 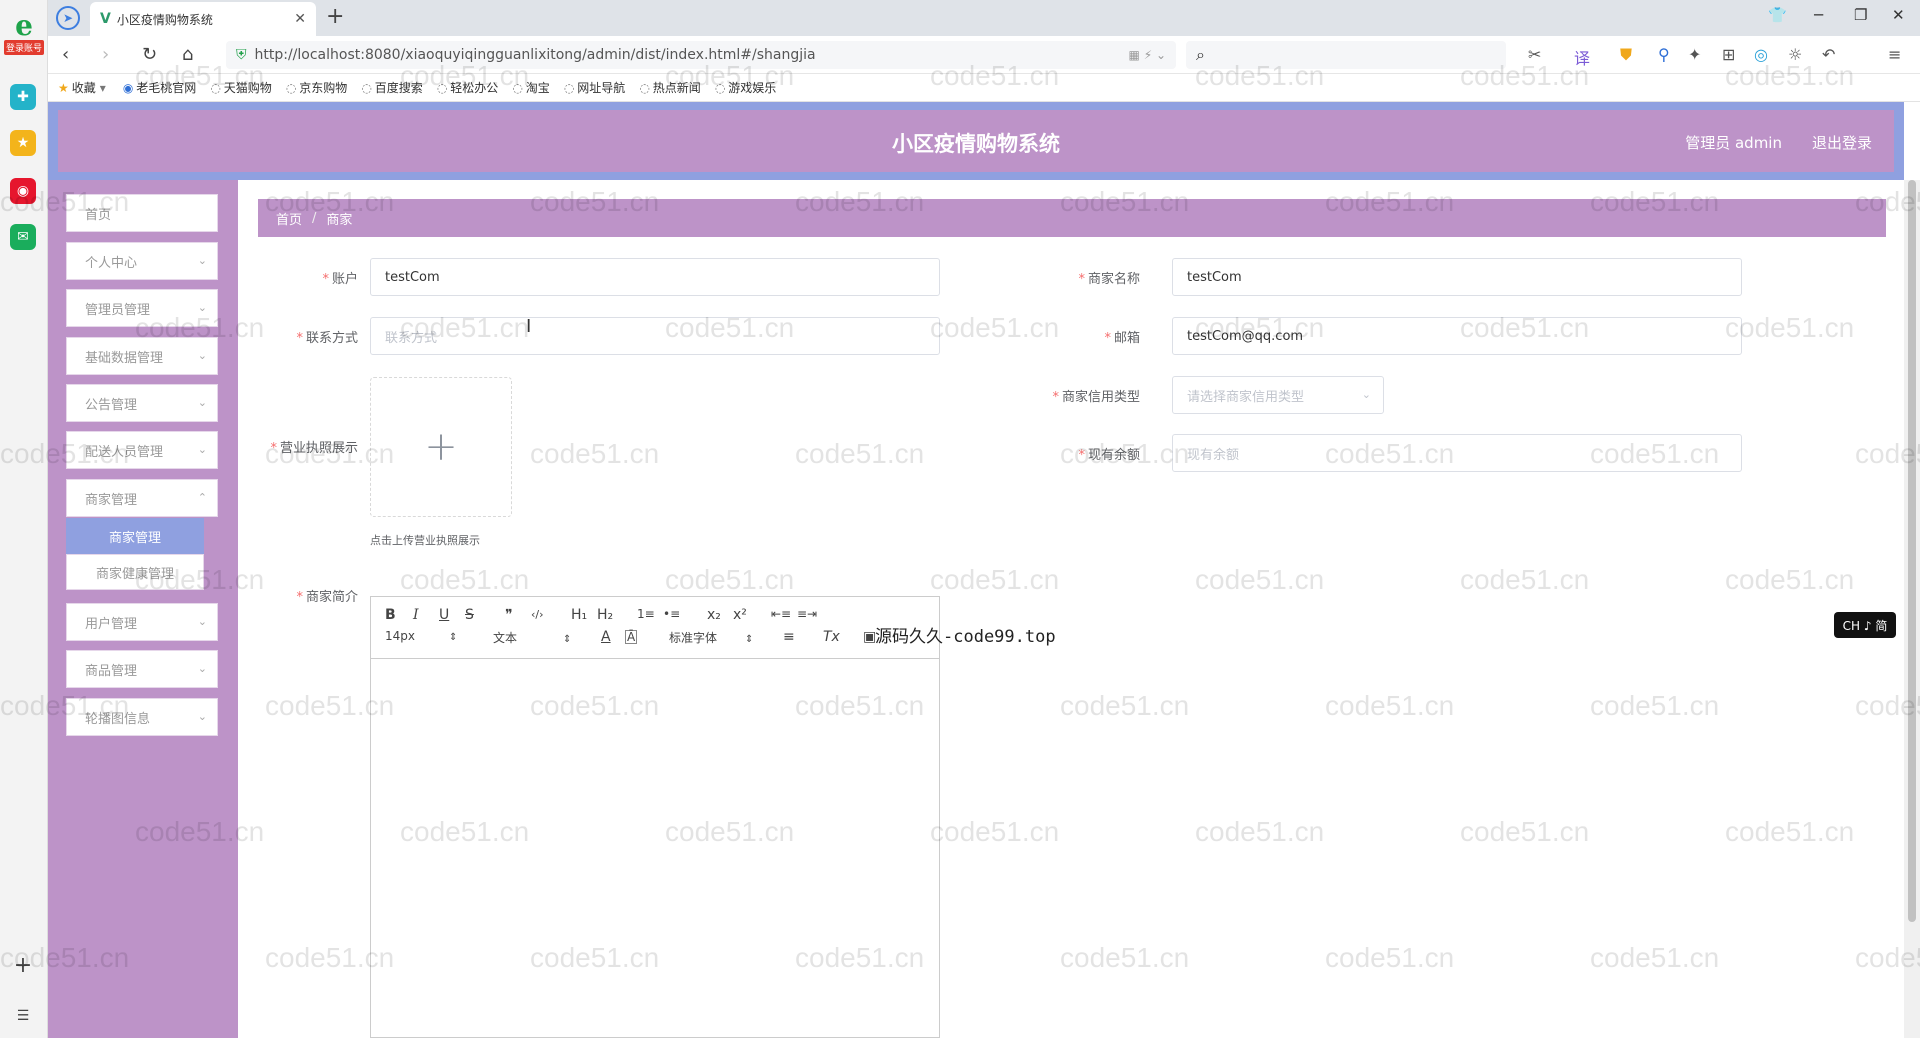 I want to click on browser-menu-icon: ≡, so click(x=1894, y=54).